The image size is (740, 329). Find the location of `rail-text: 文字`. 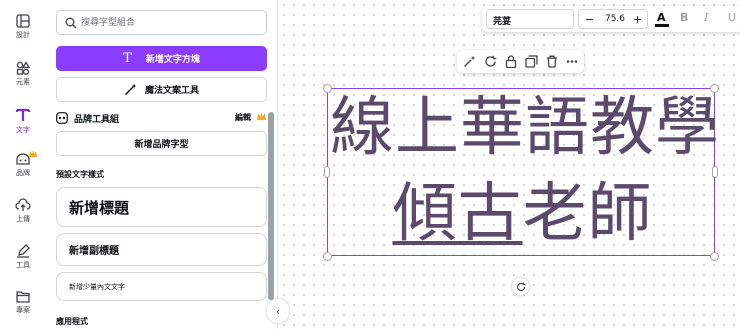

rail-text: 文字 is located at coordinates (23, 121).